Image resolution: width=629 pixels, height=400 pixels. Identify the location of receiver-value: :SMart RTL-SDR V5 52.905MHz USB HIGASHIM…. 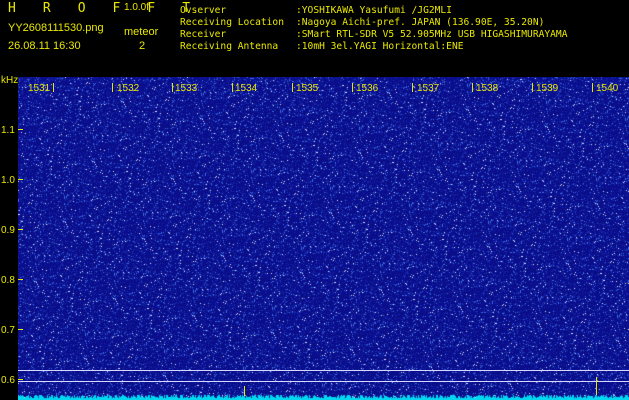
(432, 34).